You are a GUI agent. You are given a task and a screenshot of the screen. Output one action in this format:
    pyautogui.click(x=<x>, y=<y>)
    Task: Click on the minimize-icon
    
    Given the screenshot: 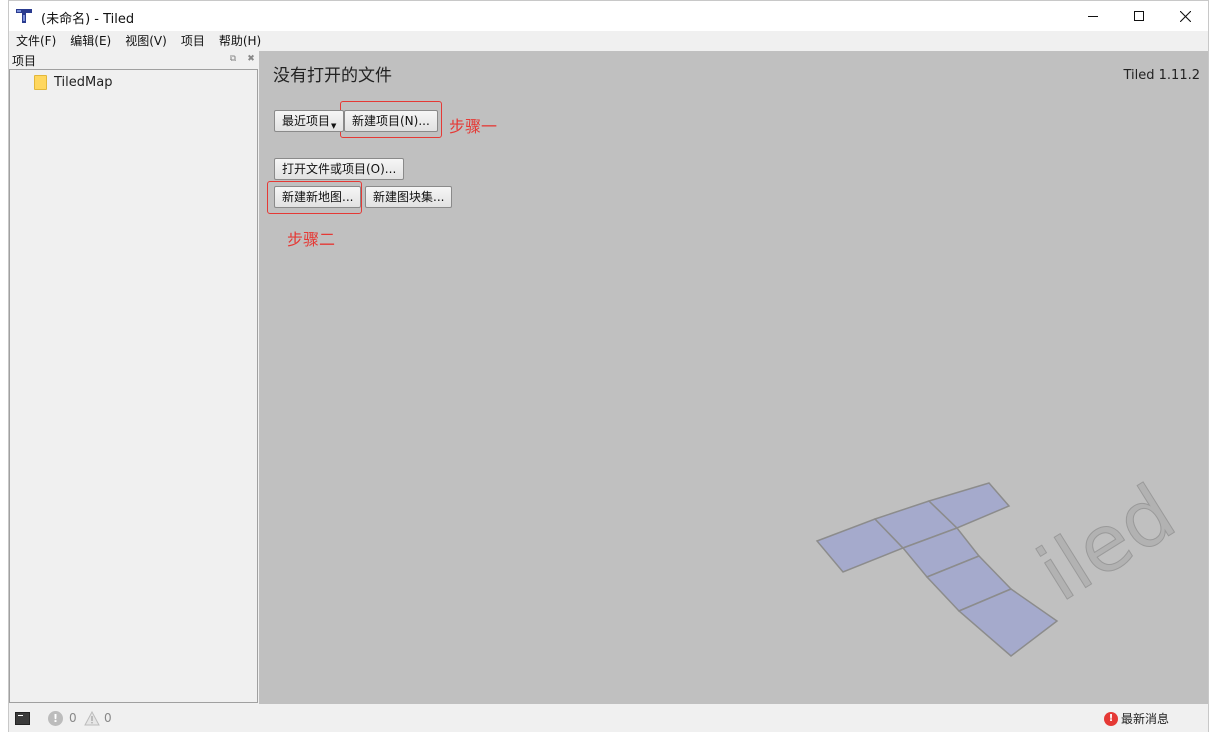 What is the action you would take?
    pyautogui.click(x=1093, y=16)
    